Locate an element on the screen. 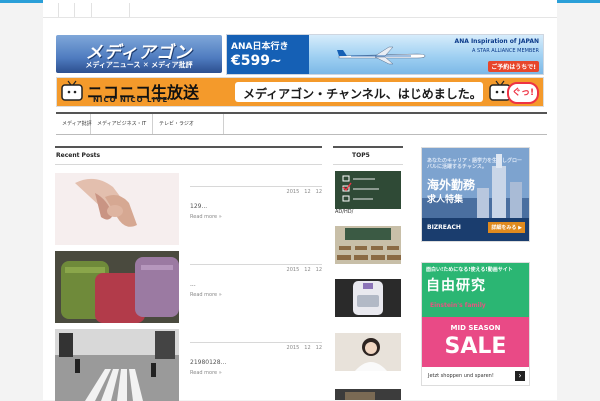 The height and width of the screenshot is (401, 600). top5-header: TOP5 is located at coordinates (368, 156).